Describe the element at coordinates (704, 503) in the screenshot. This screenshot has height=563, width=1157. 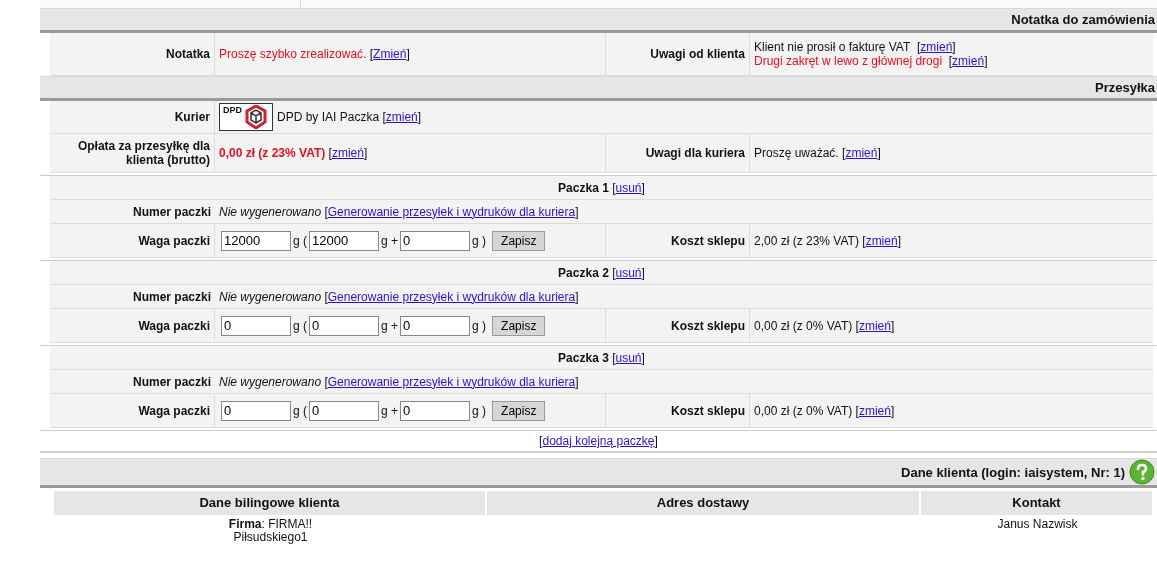
I see `column-header: Adres dostawy` at that location.